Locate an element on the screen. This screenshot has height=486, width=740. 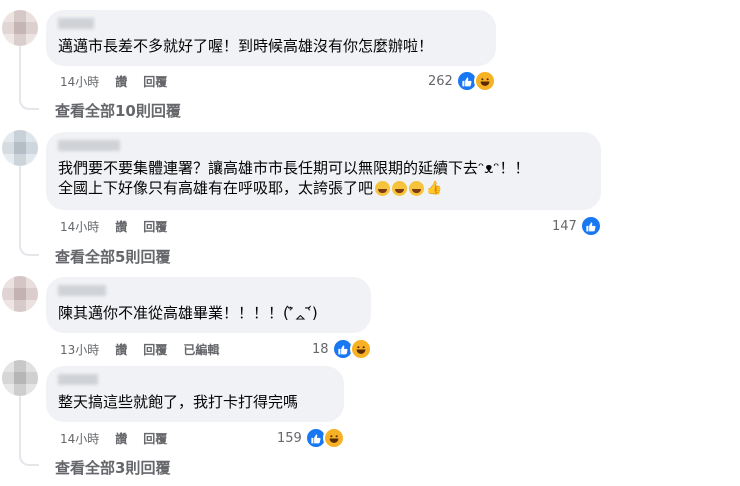
comment-text-line-1: 我們要不要集體連署？讓高雄市市長任期可以無限期的延續下去ᵔᴥᵔ！！ is located at coordinates (294, 168).